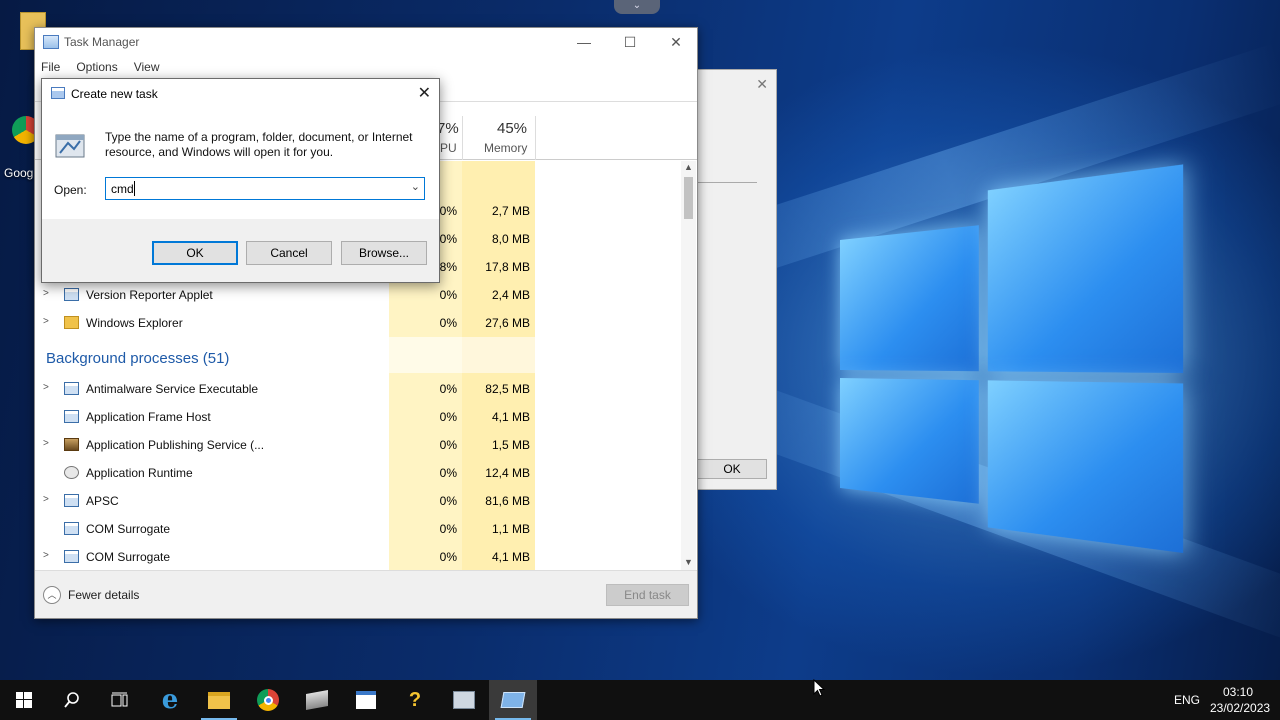 The width and height of the screenshot is (1280, 720). Describe the element at coordinates (688, 365) in the screenshot. I see `vertical-scrollbar: ▲ ▼` at that location.